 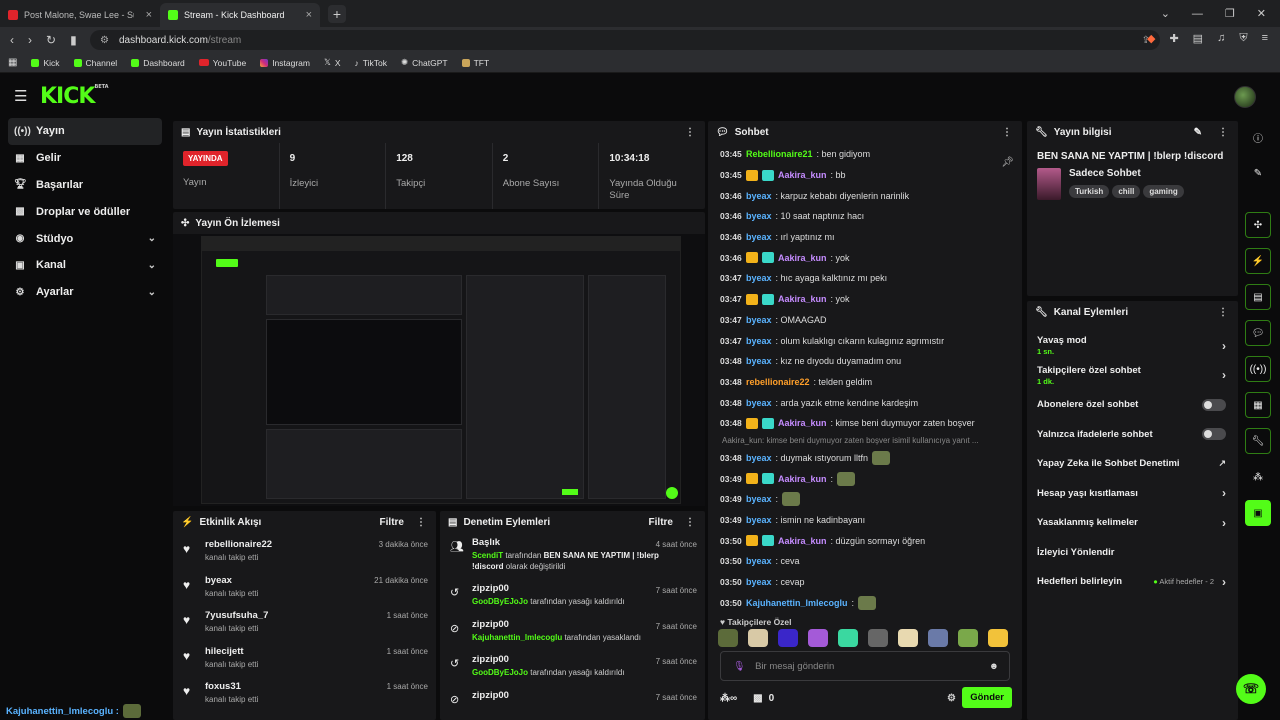 What do you see at coordinates (1132, 346) in the screenshot?
I see `slow-mode-row: Yavaş mod 1 sn. ›` at bounding box center [1132, 346].